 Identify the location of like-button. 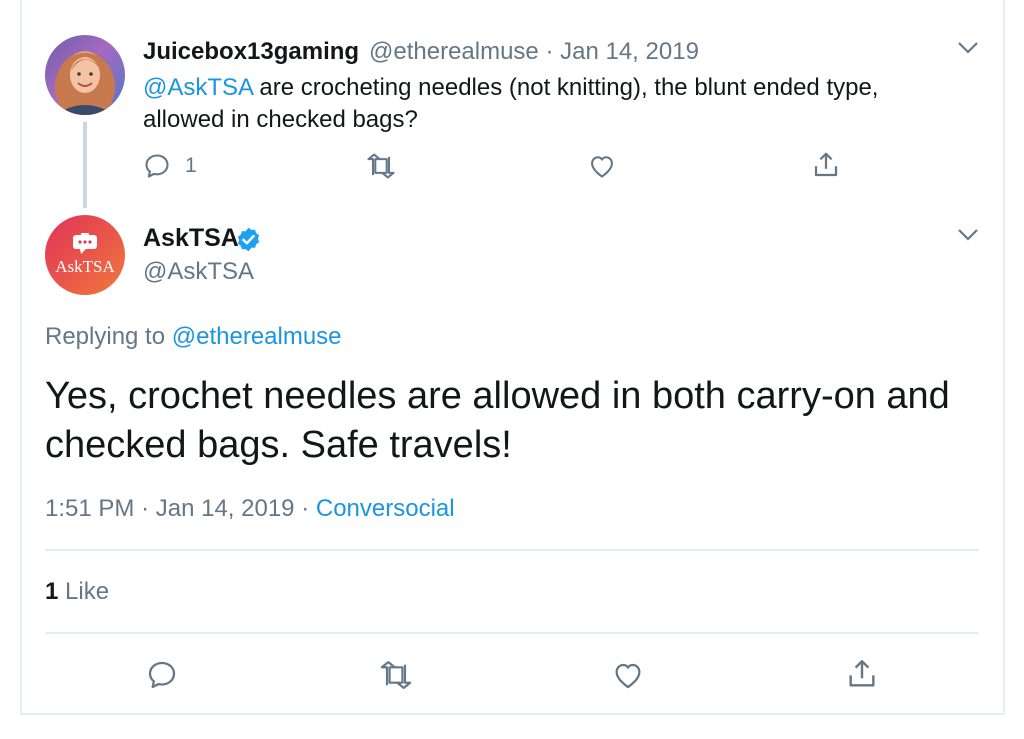
(628, 675).